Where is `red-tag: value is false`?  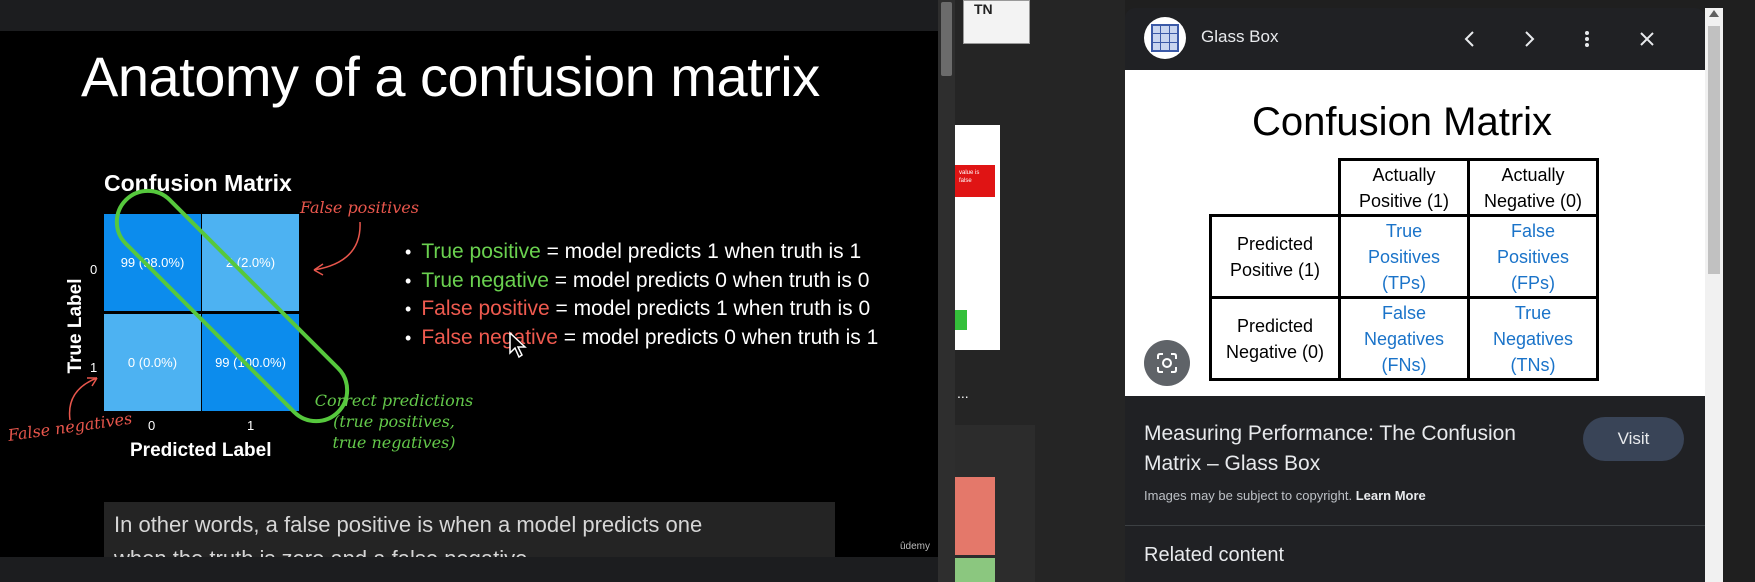
red-tag: value is false is located at coordinates (975, 181).